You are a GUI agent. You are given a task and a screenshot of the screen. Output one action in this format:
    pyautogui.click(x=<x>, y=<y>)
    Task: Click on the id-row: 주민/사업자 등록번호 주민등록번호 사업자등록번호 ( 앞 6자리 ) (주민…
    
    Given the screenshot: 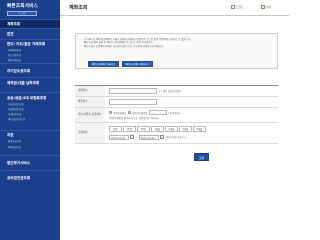 What is the action you would take?
    pyautogui.click(x=176, y=115)
    